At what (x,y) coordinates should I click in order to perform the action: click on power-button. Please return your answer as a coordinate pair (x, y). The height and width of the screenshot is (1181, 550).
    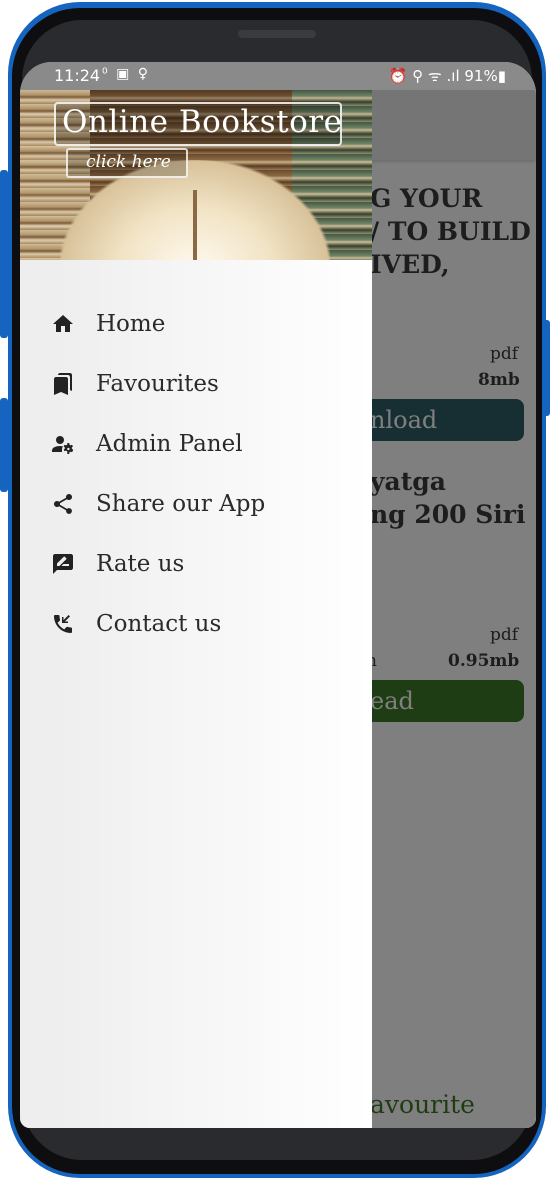
    Looking at the image, I should click on (546, 368).